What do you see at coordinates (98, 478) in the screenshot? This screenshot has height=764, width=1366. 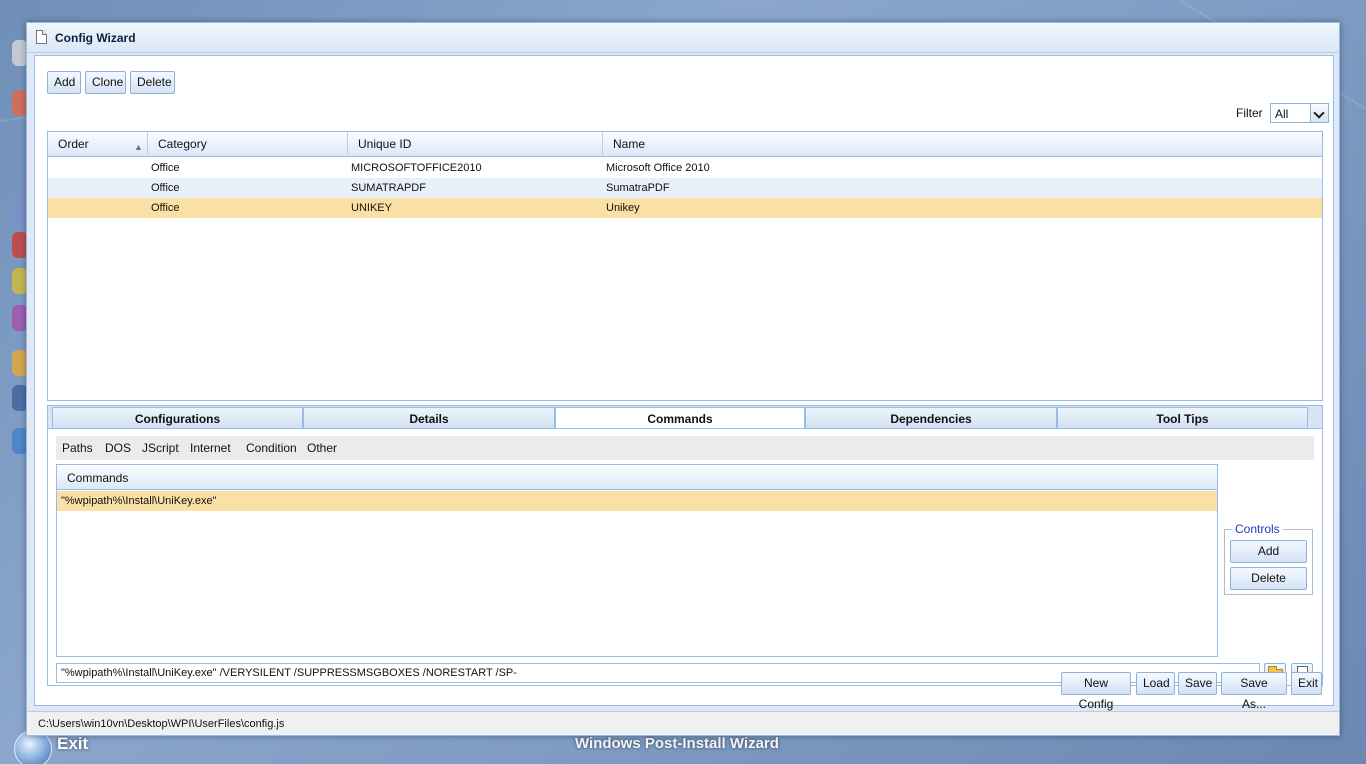 I see `commands-column-label: Commands` at bounding box center [98, 478].